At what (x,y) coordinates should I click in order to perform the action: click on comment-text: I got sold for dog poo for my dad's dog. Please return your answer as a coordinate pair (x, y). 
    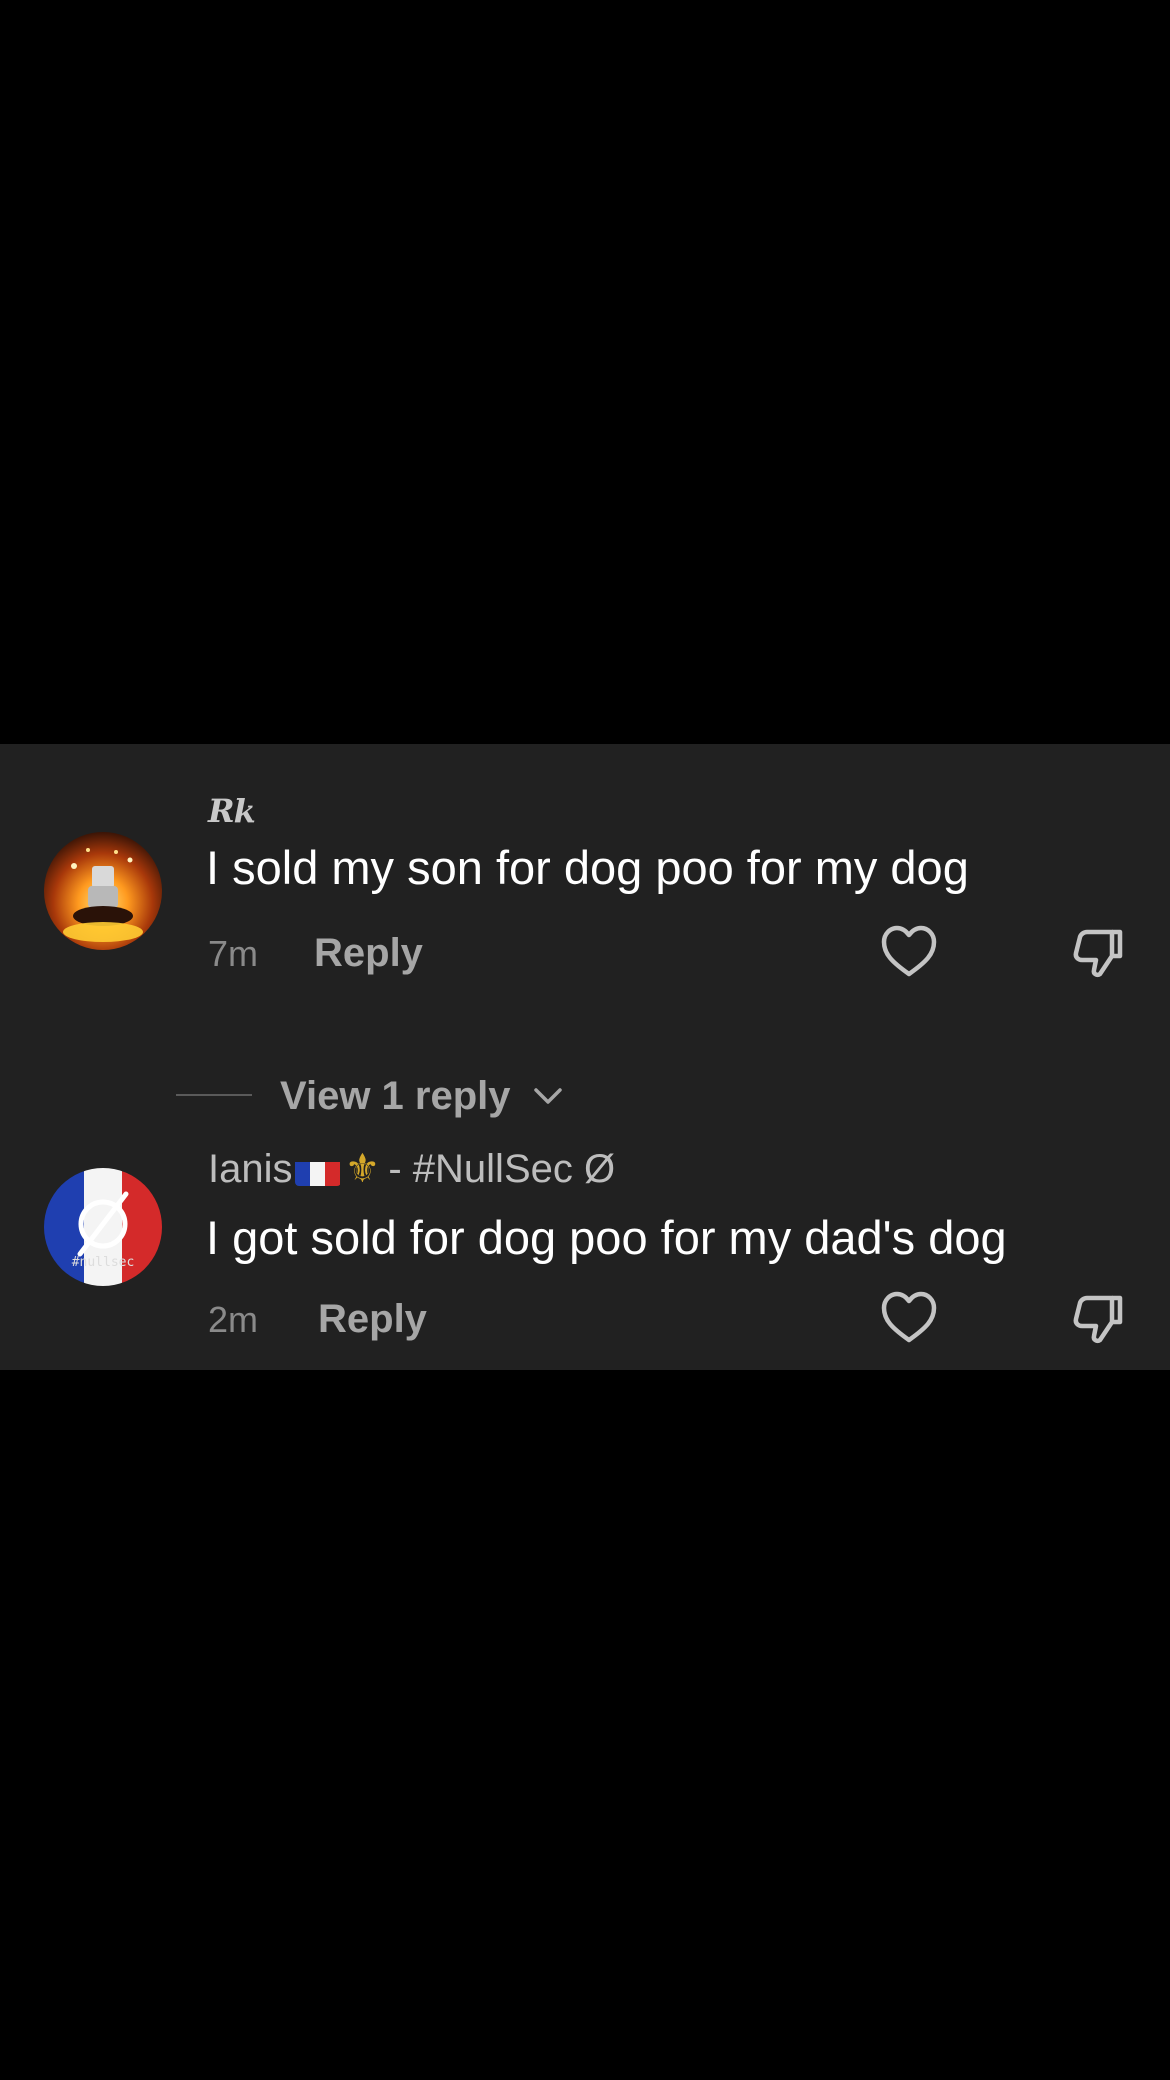
    Looking at the image, I should click on (606, 1237).